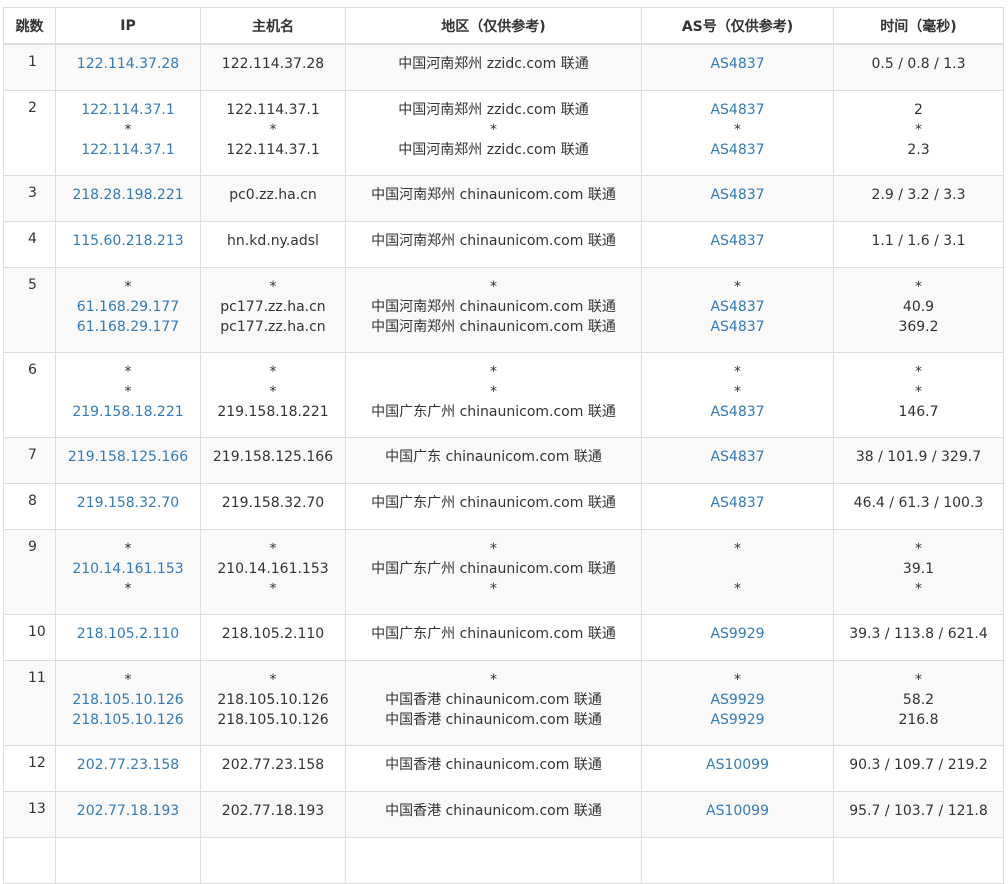 The width and height of the screenshot is (1008, 884). Describe the element at coordinates (29, 244) in the screenshot. I see `hop-number: 4` at that location.